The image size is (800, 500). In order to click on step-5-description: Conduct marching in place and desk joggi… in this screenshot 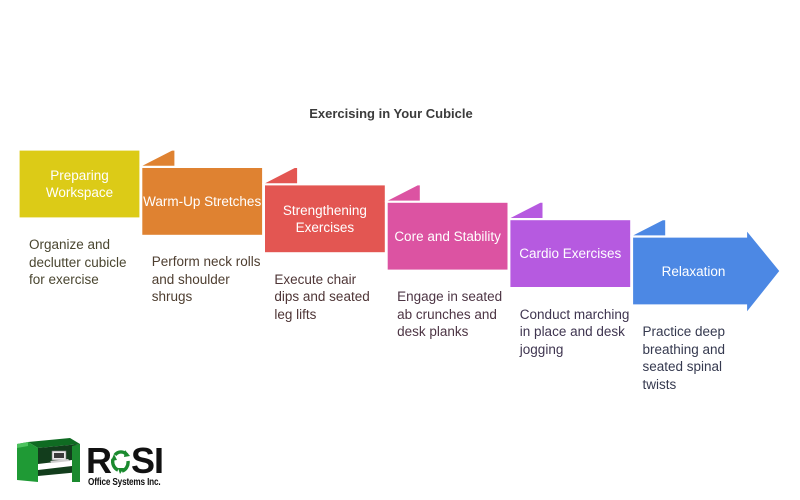, I will do `click(574, 331)`.